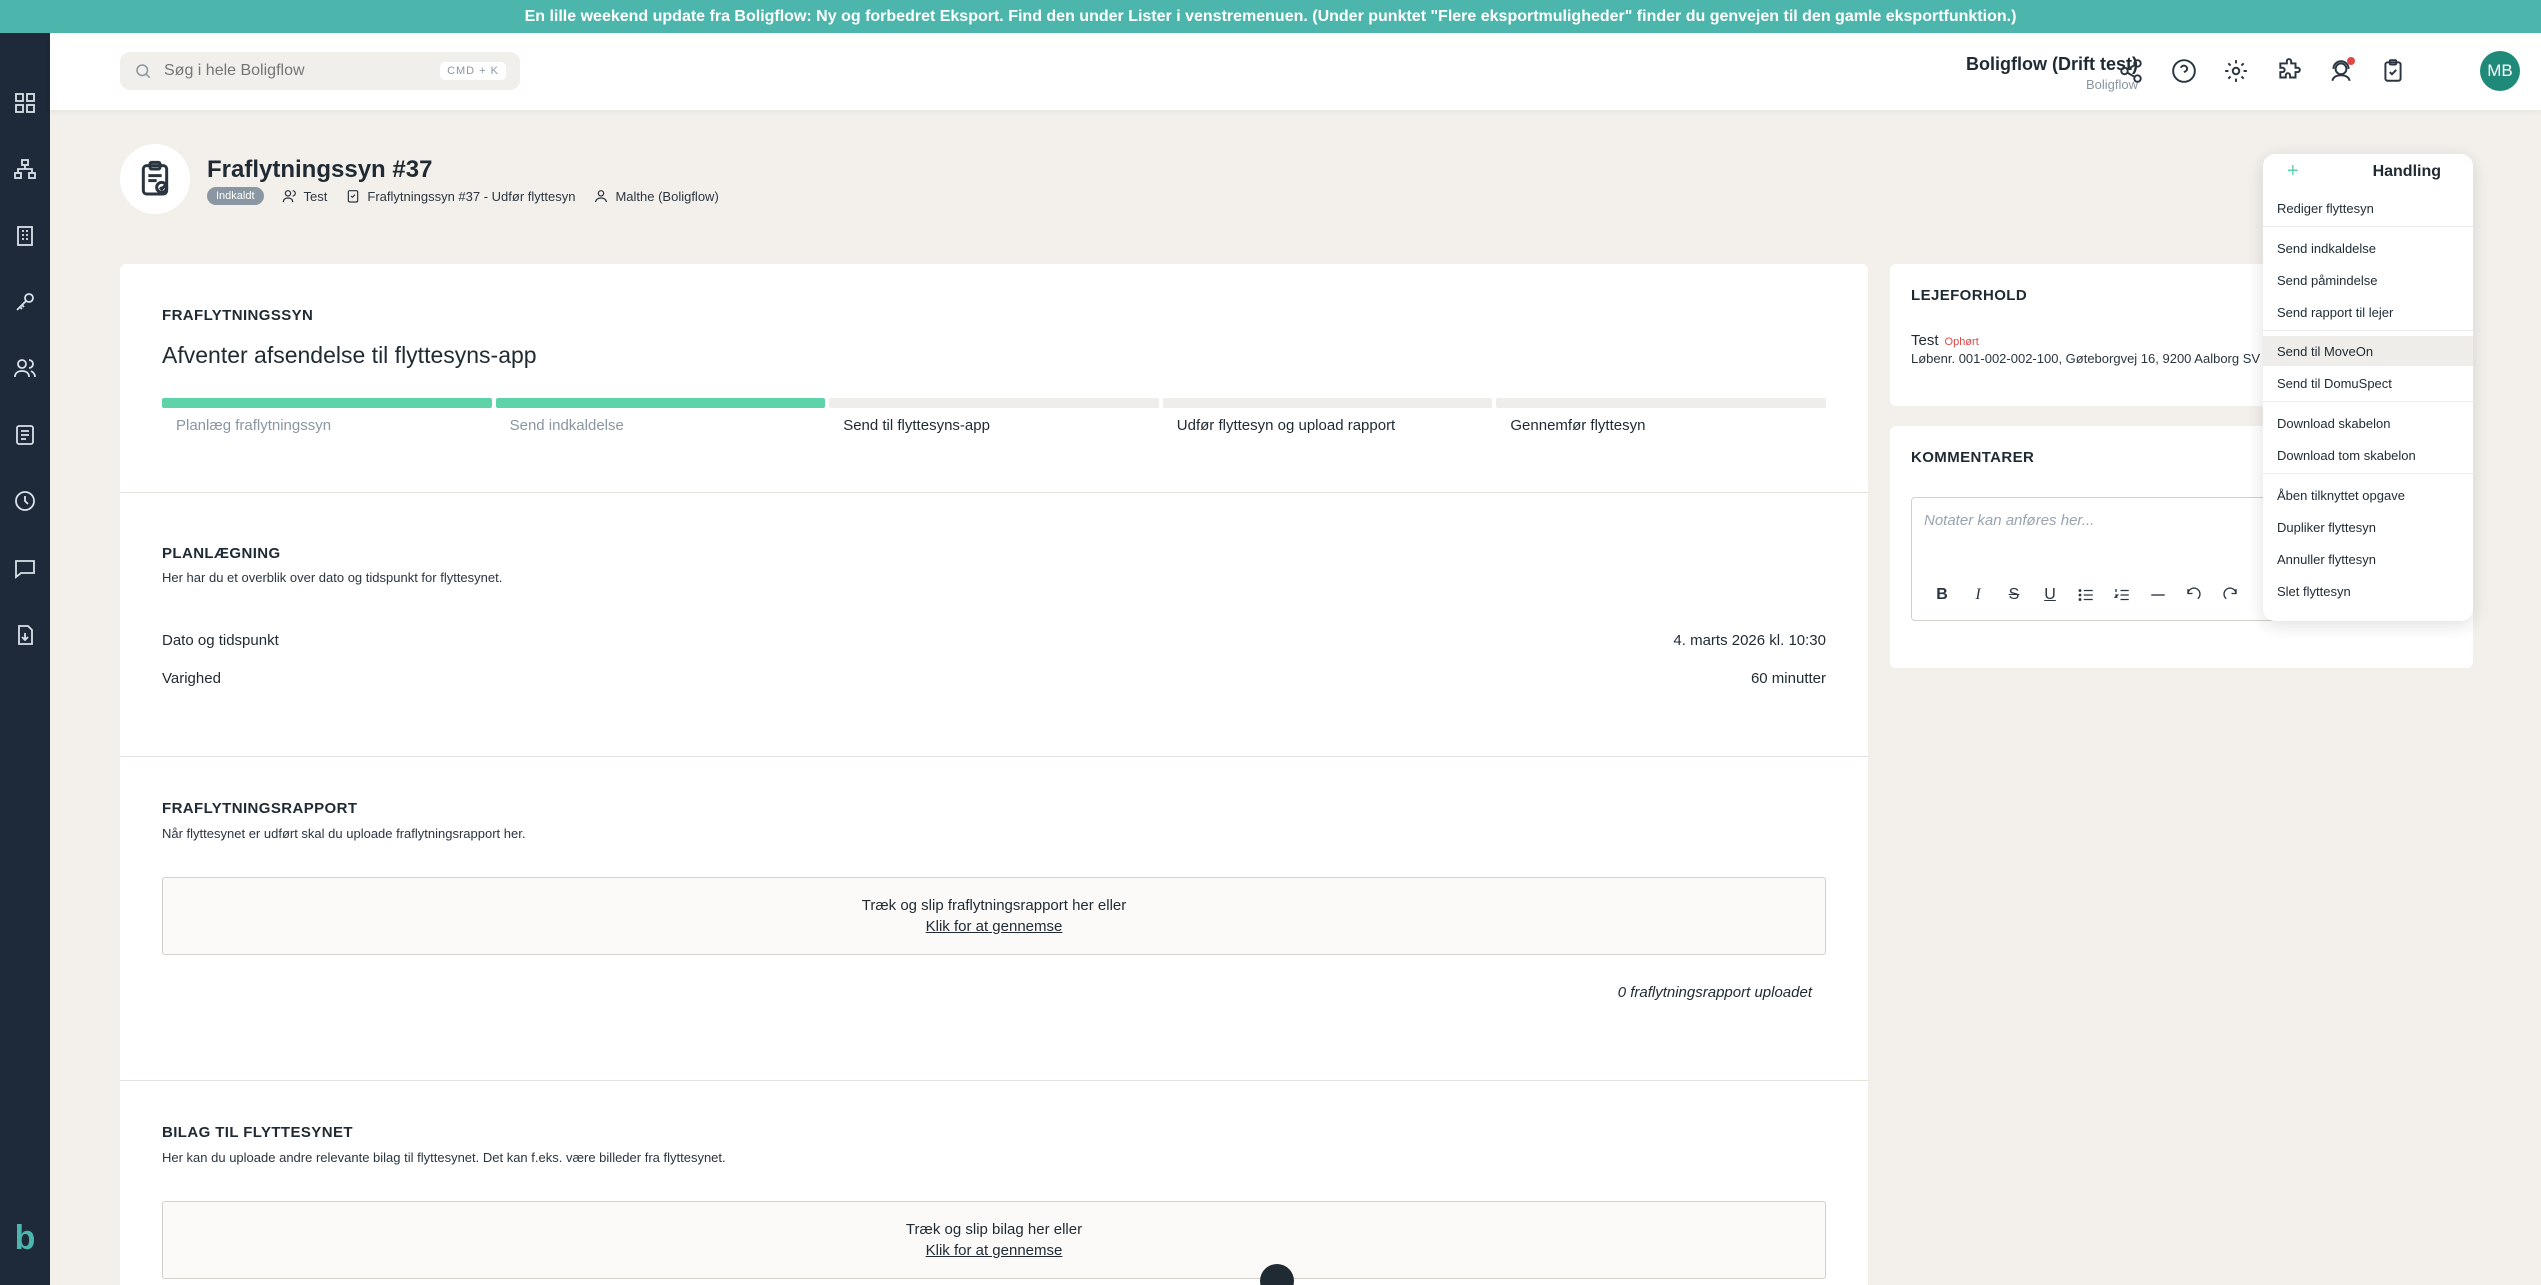  Describe the element at coordinates (2289, 71) in the screenshot. I see `puzzle-icon` at that location.